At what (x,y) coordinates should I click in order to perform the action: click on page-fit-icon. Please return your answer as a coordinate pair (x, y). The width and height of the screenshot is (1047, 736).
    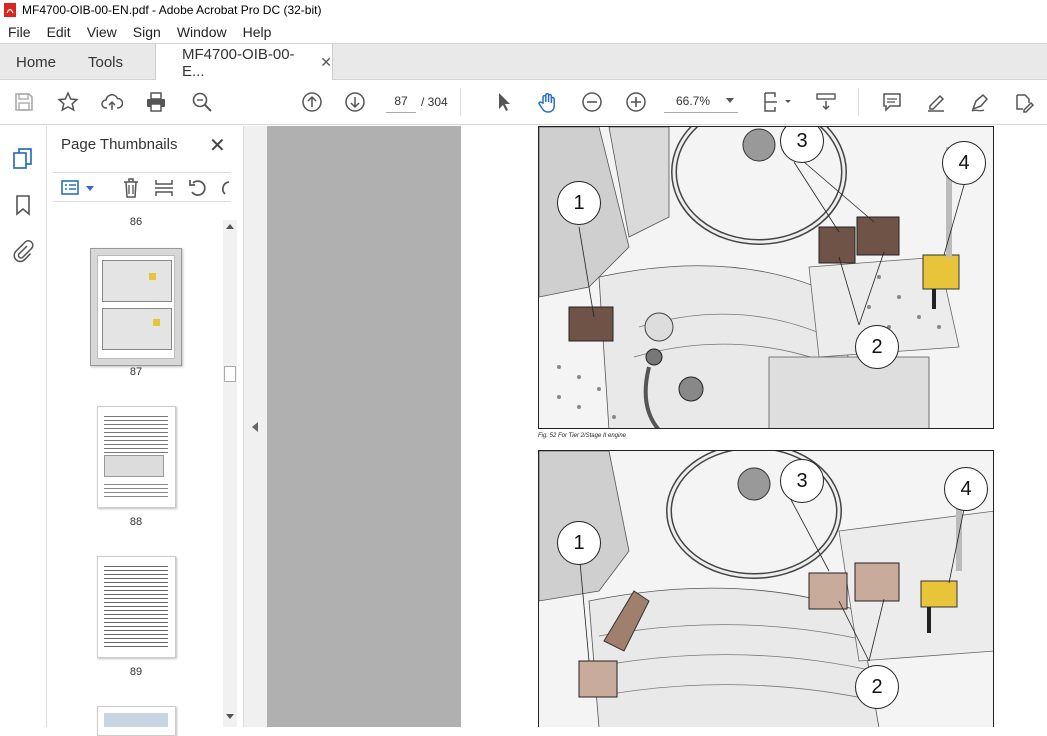
    Looking at the image, I should click on (777, 102).